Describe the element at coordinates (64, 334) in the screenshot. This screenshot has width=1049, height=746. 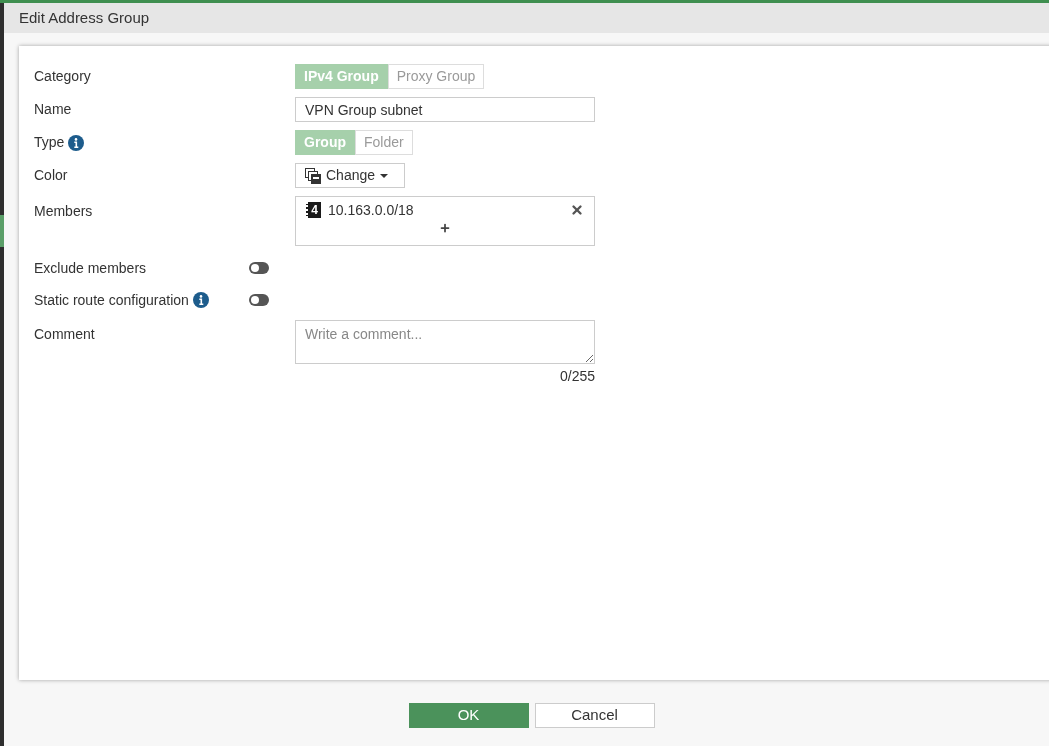
I see `field-label: Comment` at that location.